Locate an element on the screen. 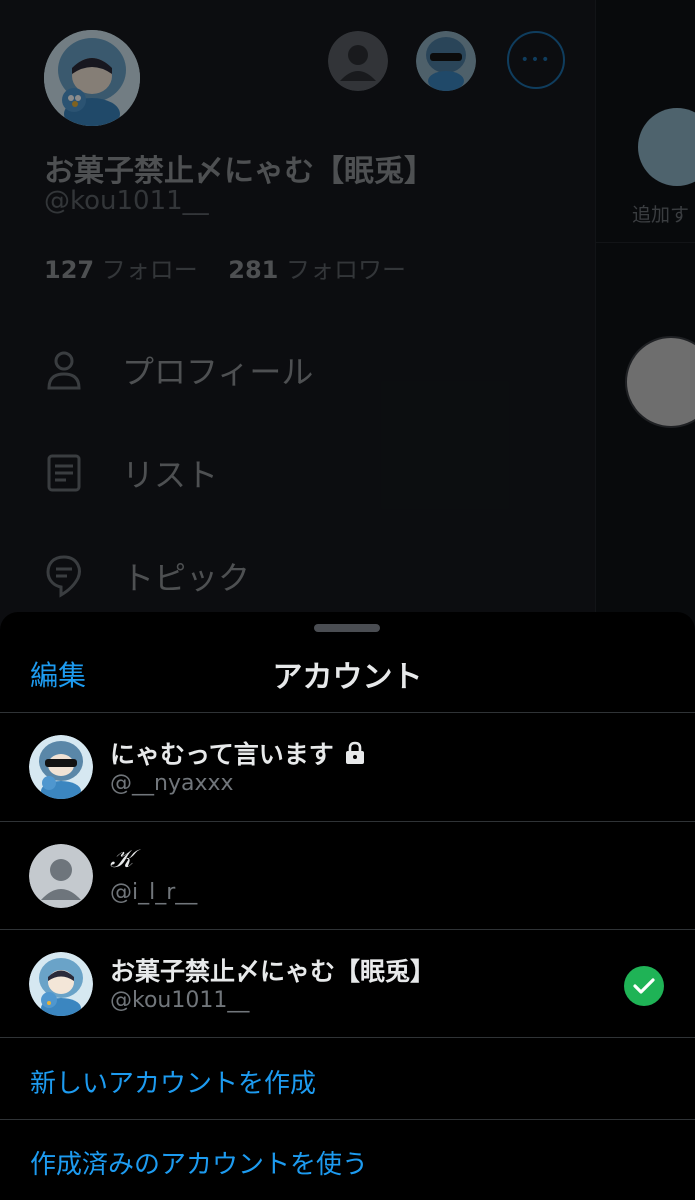  account-name: お菓子禁止〆にゃむ【眠兎】 is located at coordinates (272, 970).